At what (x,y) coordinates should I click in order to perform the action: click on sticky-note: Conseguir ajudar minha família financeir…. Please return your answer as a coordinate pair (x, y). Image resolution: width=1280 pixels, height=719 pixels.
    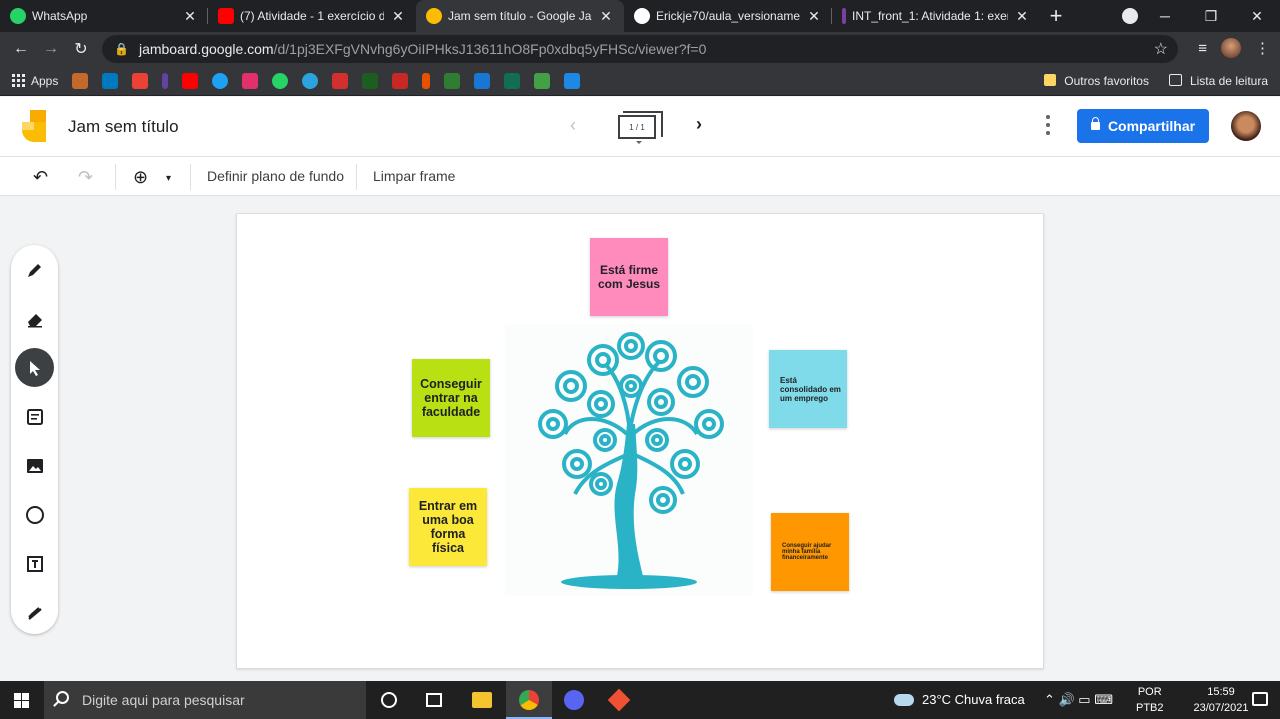
    Looking at the image, I should click on (810, 552).